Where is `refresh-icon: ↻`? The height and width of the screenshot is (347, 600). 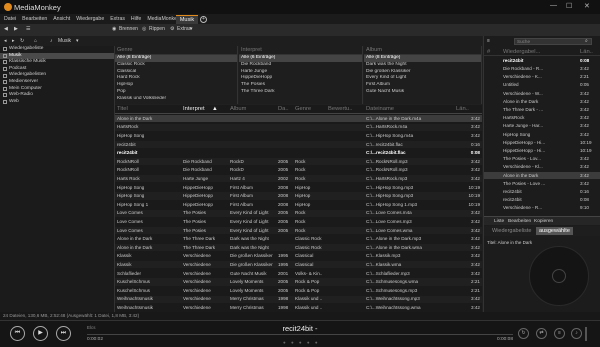
refresh-icon: ↻ is located at coordinates (22, 41).